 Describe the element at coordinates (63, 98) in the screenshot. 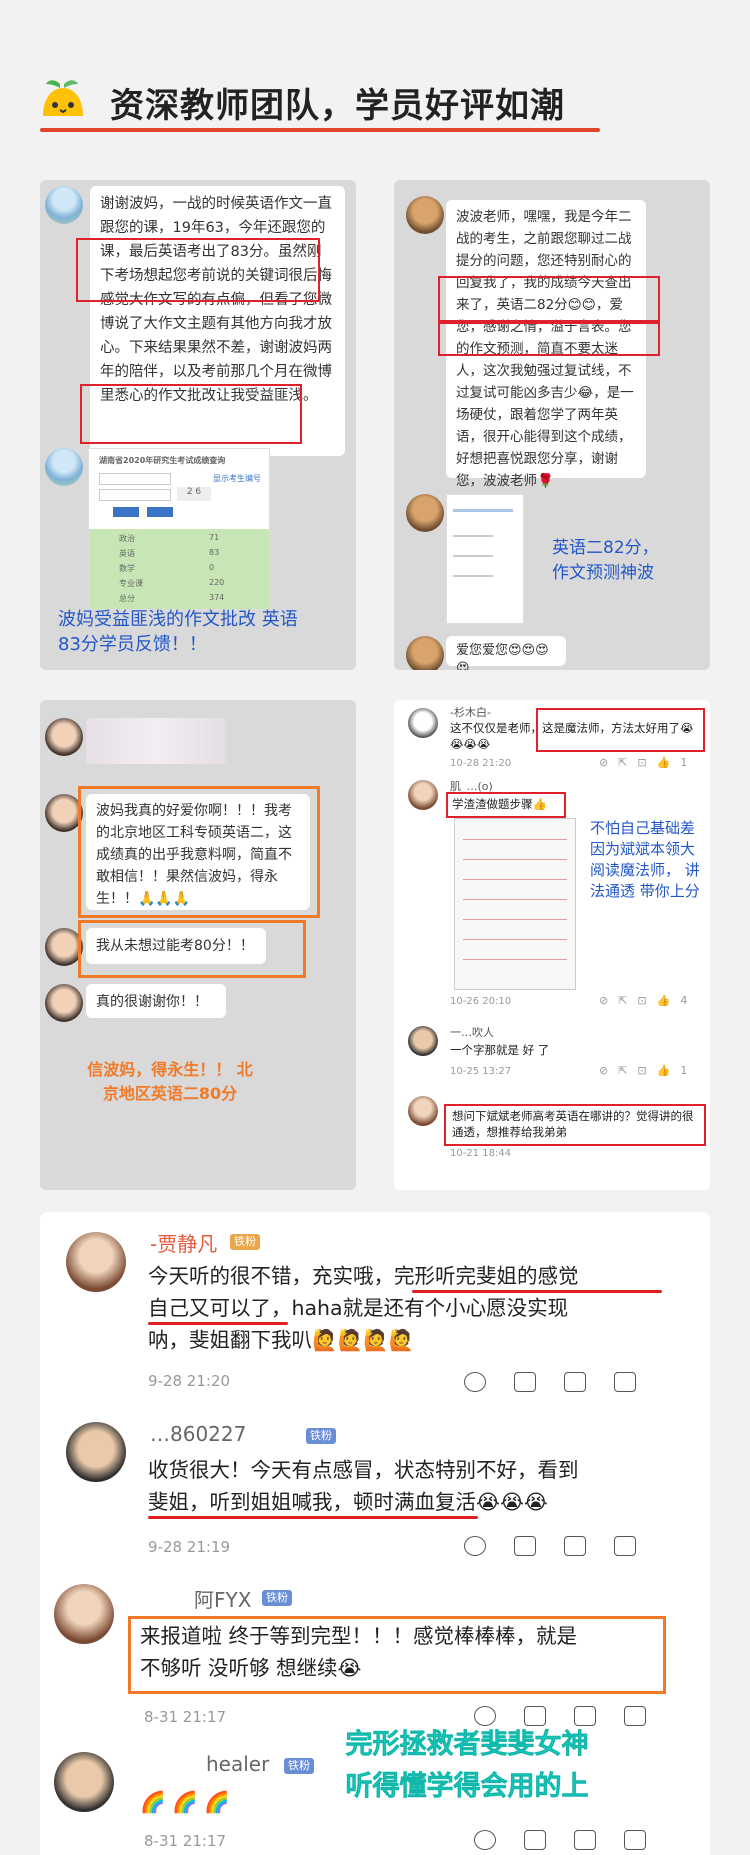

I see `orange-mascot-icon` at that location.